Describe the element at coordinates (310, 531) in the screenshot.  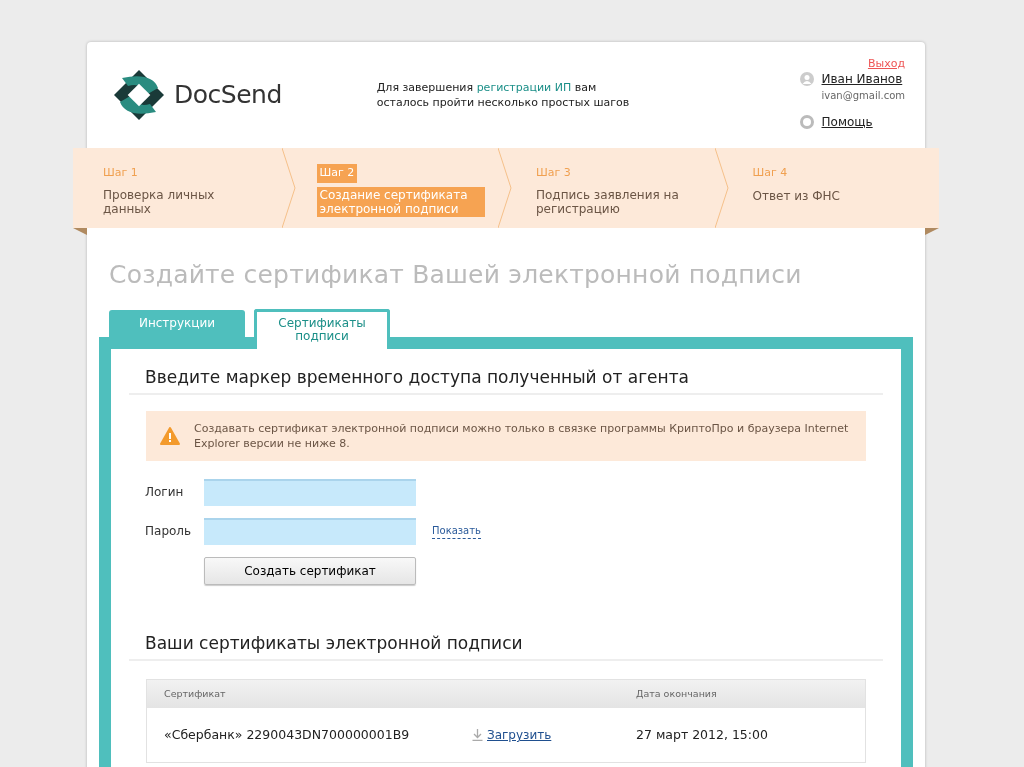
I see `password-field` at that location.